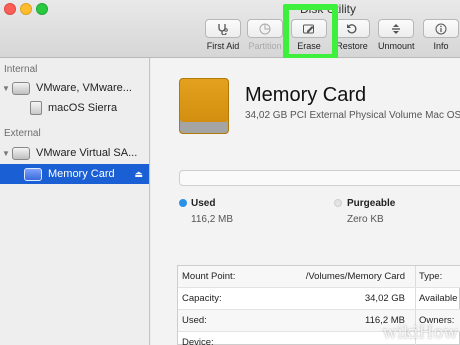 The width and height of the screenshot is (460, 345). Describe the element at coordinates (319, 277) in the screenshot. I see `table-row: Mount Point: /Volumes/Memory Card Type:` at that location.